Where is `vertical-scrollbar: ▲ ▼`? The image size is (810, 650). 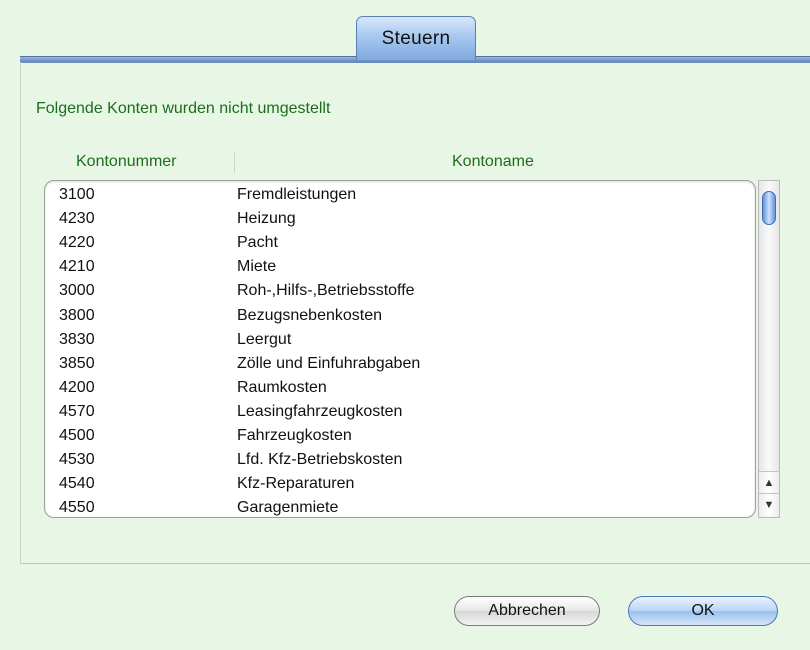 vertical-scrollbar: ▲ ▼ is located at coordinates (769, 349).